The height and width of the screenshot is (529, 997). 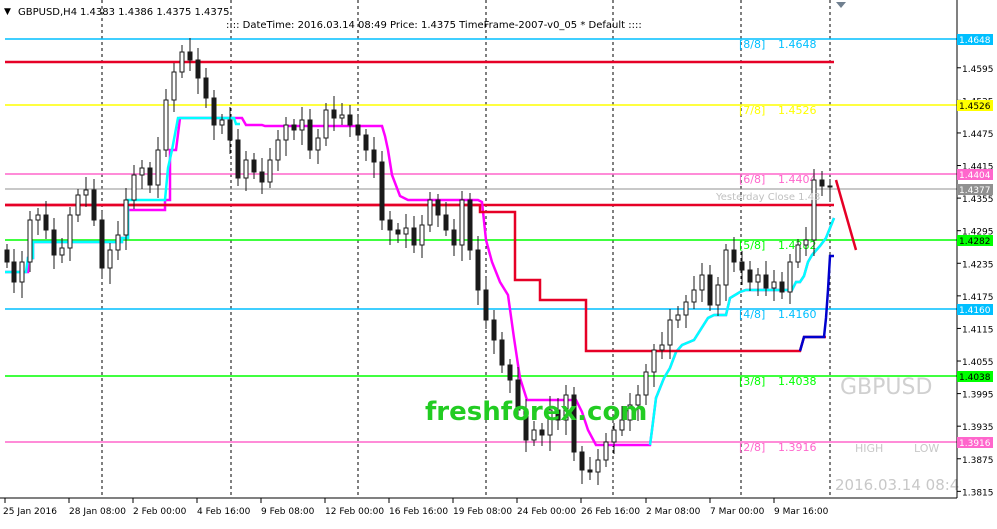 What do you see at coordinates (797, 314) in the screenshot?
I see `level-value: 1.4160` at bounding box center [797, 314].